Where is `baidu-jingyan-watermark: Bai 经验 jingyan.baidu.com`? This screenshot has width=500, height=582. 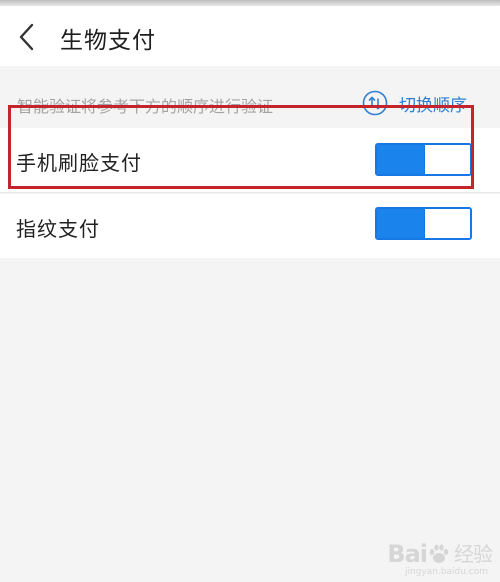
baidu-jingyan-watermark: Bai 经验 jingyan.baidu.com is located at coordinates (440, 559).